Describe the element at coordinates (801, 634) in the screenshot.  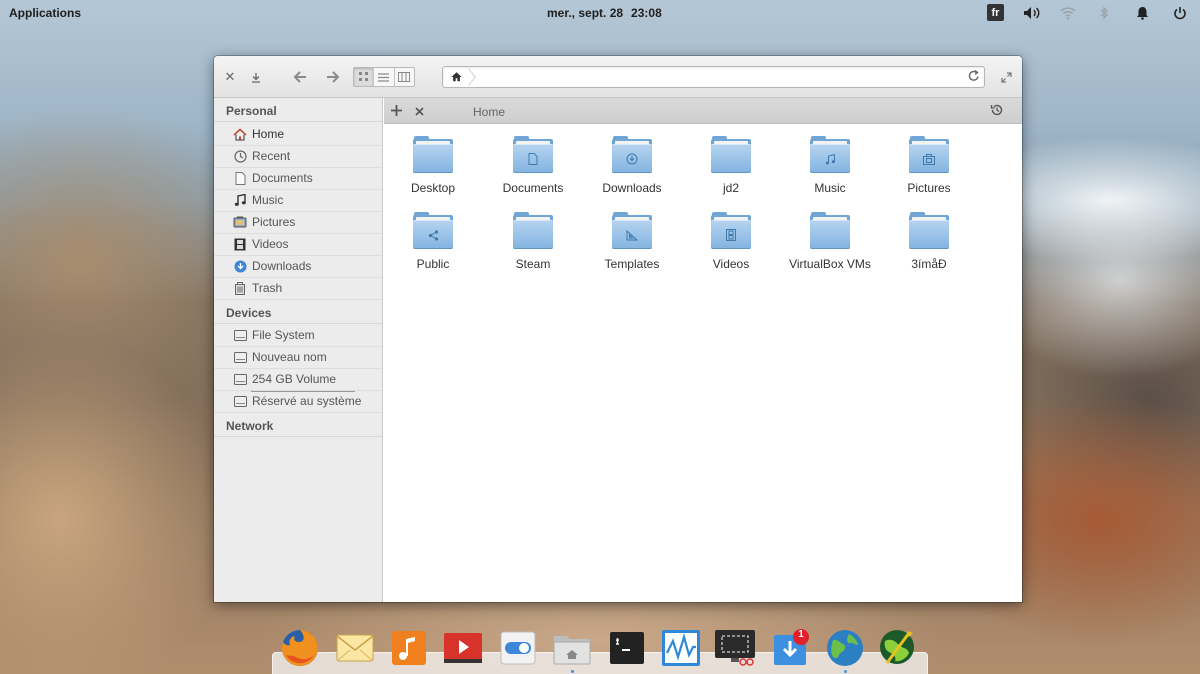
I see `update-count-badge: 1` at that location.